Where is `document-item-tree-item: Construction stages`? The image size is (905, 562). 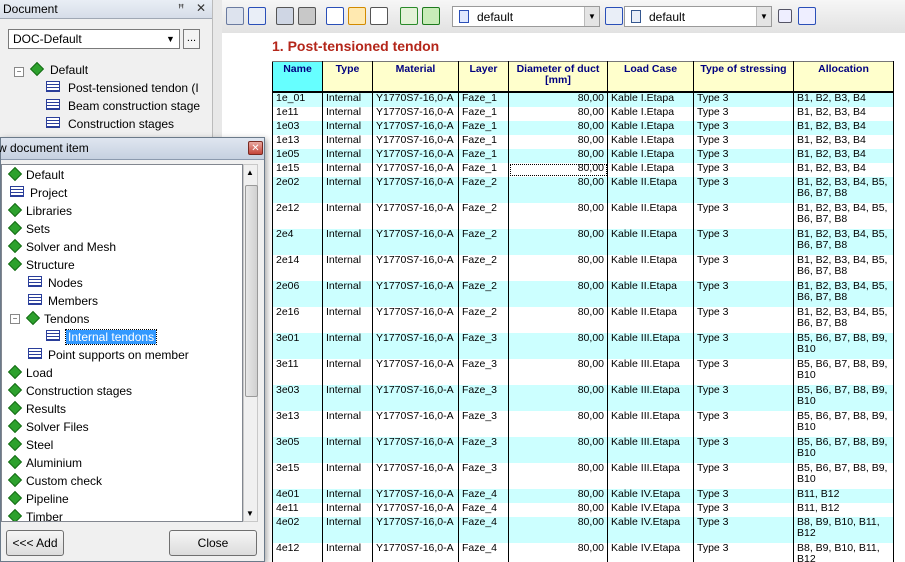 document-item-tree-item: Construction stages is located at coordinates (70, 391).